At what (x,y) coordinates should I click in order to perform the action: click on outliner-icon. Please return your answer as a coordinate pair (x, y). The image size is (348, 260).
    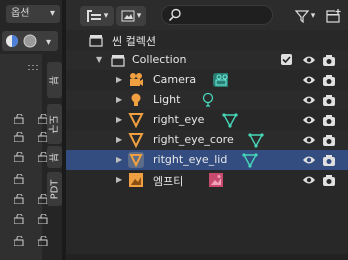
    Looking at the image, I should click on (93, 16).